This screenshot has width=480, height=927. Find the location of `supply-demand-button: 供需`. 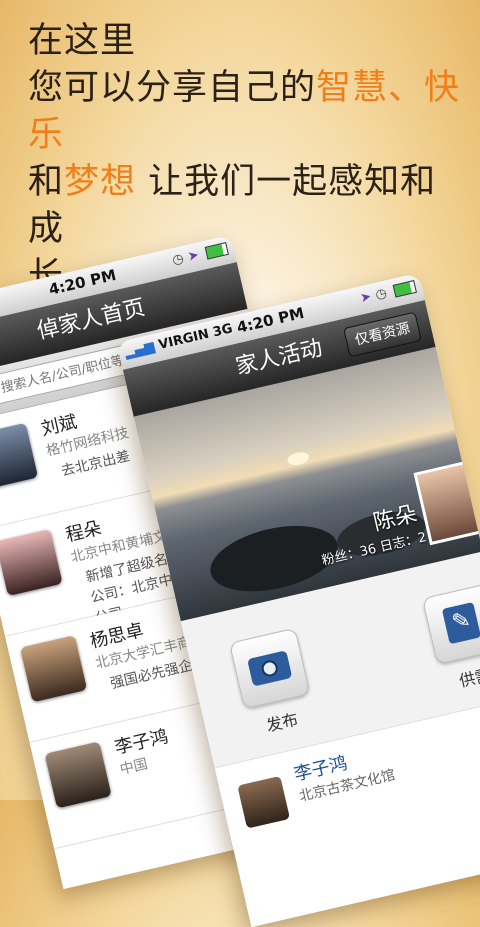

supply-demand-button: 供需 is located at coordinates (447, 639).